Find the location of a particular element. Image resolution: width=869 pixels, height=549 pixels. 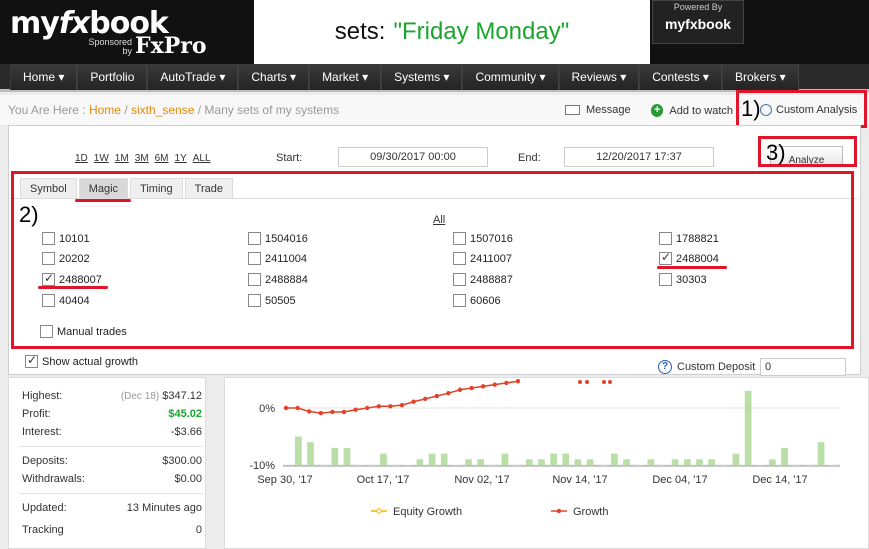

magic-checkbox: 10101 is located at coordinates (66, 238).